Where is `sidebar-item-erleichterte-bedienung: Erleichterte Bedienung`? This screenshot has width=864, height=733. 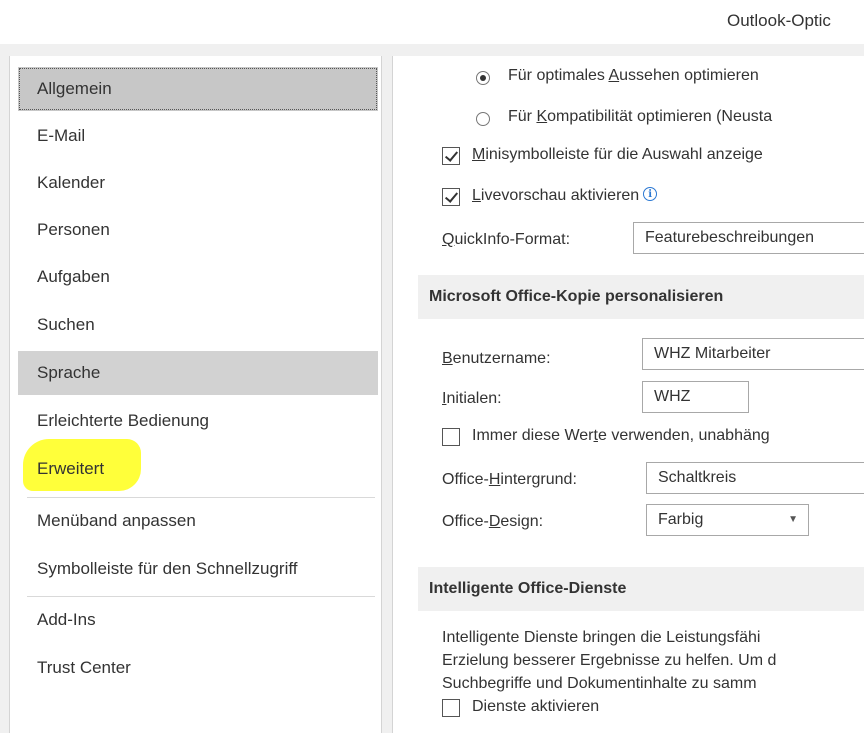
sidebar-item-erleichterte-bedienung: Erleichterte Bedienung is located at coordinates (198, 421).